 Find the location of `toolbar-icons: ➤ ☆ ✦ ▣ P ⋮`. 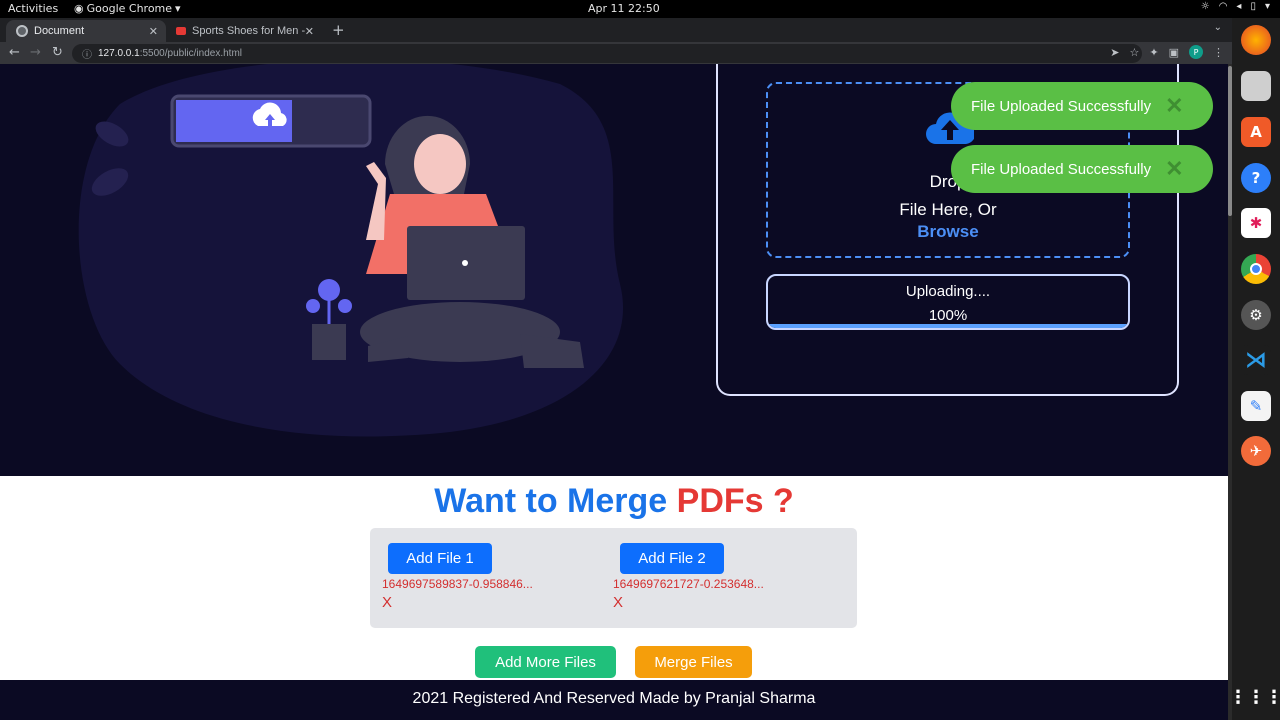

toolbar-icons: ➤ ☆ ✦ ▣ P ⋮ is located at coordinates (1167, 52).